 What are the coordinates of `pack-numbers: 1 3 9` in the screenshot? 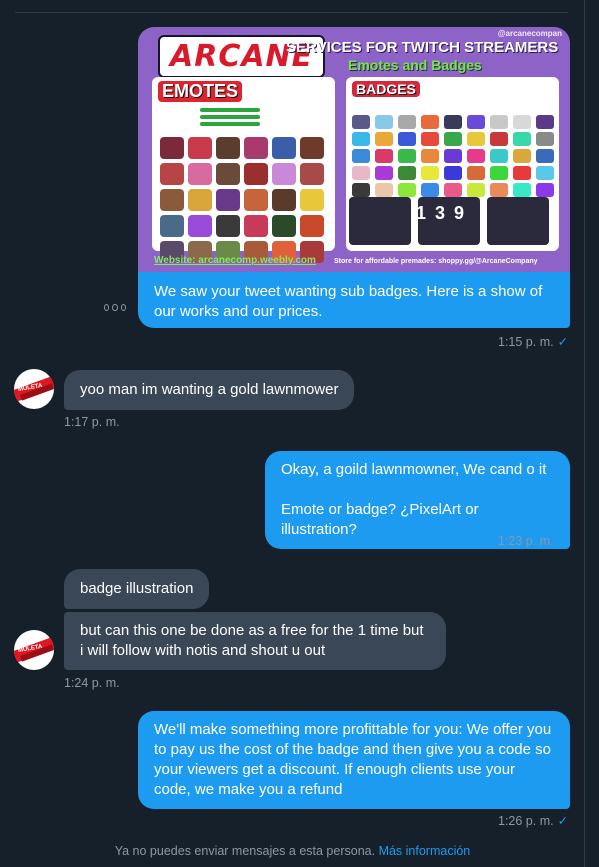 It's located at (441, 213).